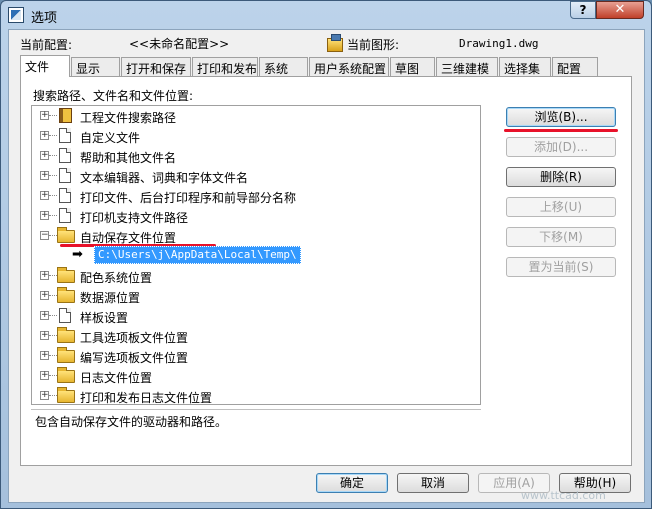  What do you see at coordinates (65, 115) in the screenshot?
I see `book-icon` at bounding box center [65, 115].